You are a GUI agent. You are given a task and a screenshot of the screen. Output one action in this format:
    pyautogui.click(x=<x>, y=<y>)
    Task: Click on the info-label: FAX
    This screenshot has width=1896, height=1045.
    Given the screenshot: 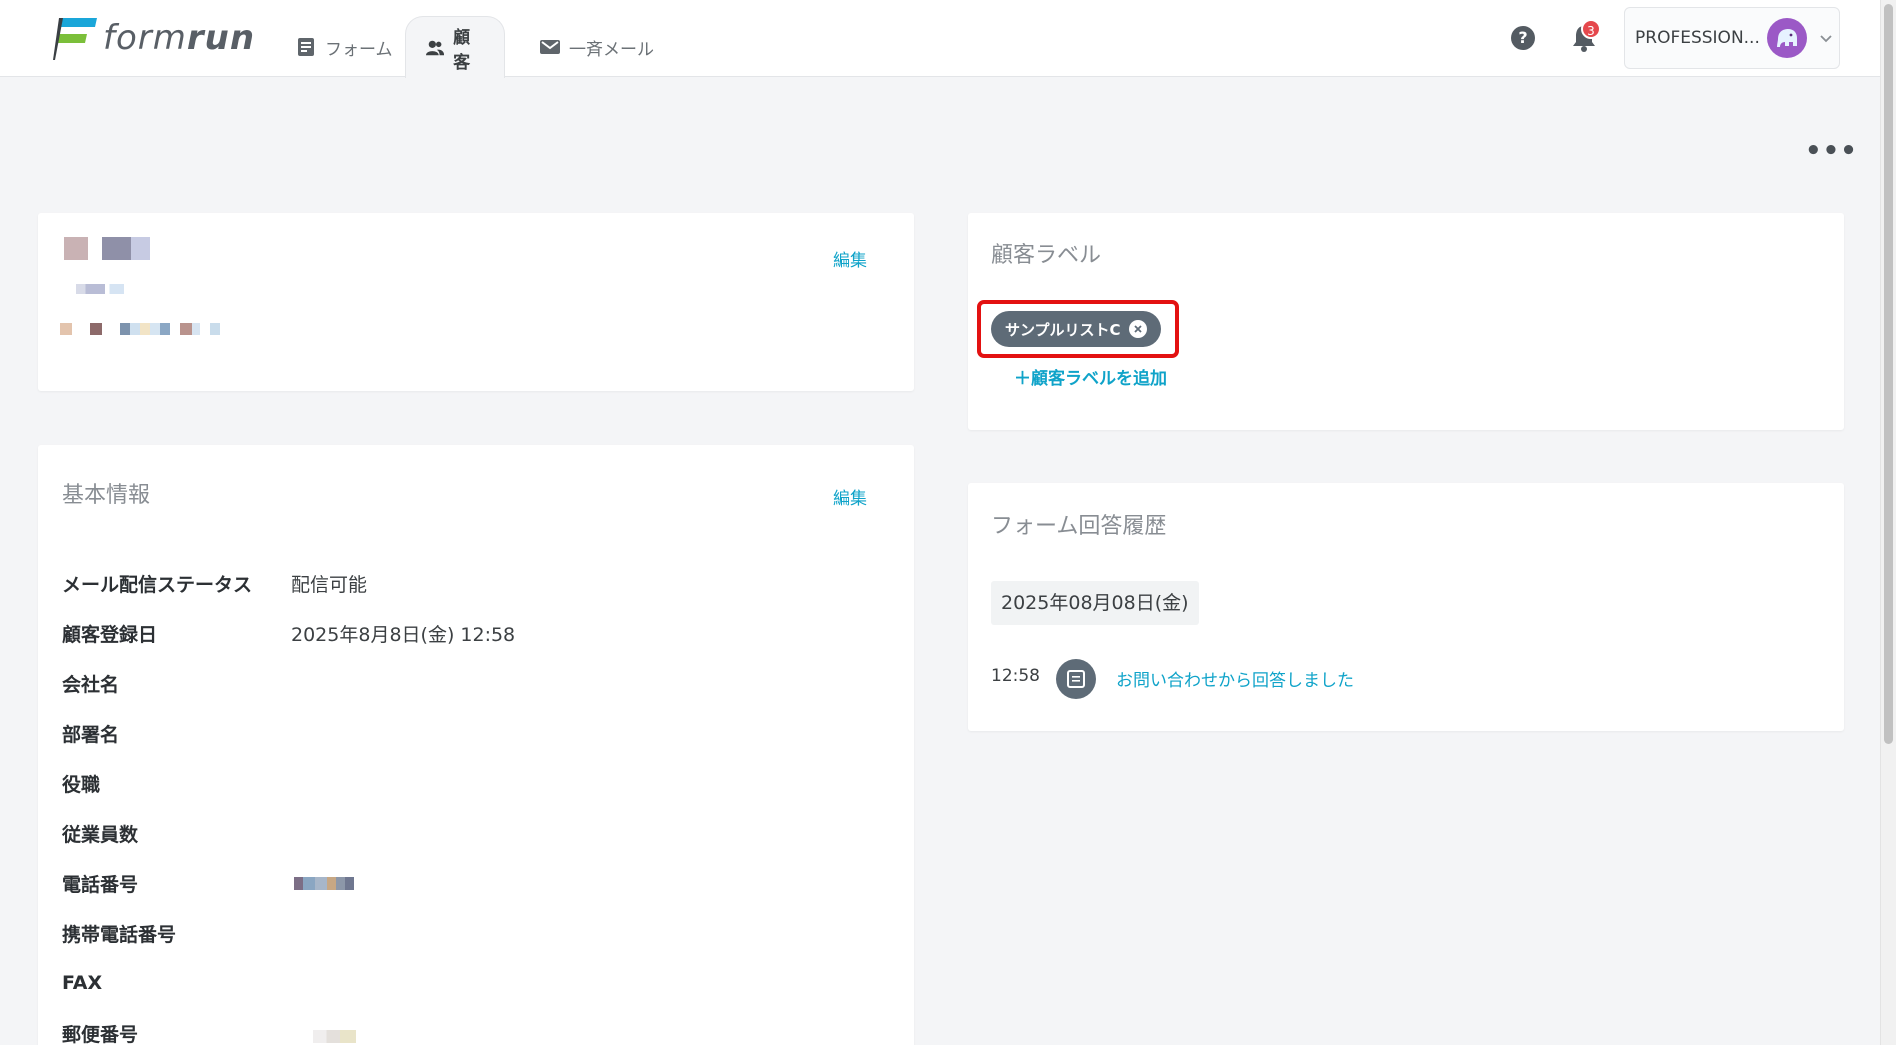 What is the action you would take?
    pyautogui.click(x=82, y=983)
    